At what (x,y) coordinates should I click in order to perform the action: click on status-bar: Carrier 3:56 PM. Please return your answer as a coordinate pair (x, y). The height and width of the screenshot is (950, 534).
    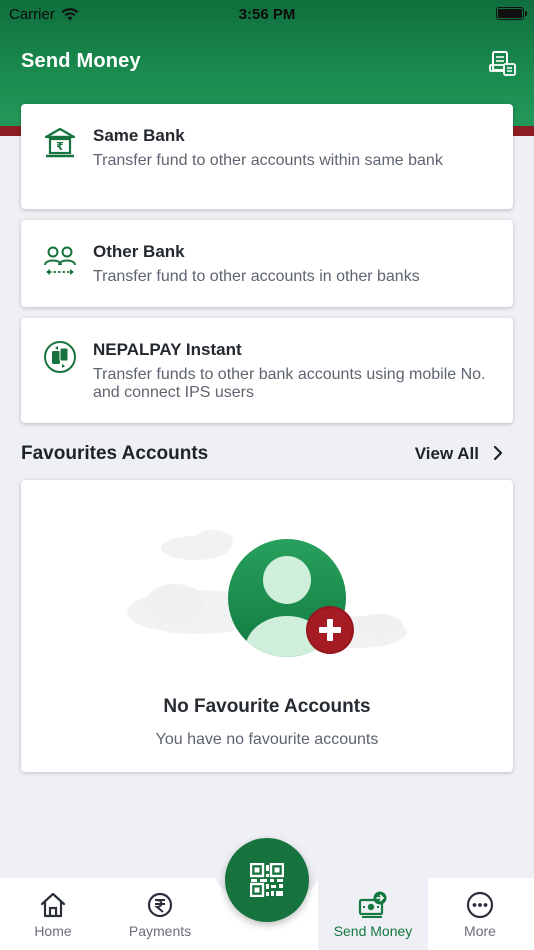
    Looking at the image, I should click on (267, 14).